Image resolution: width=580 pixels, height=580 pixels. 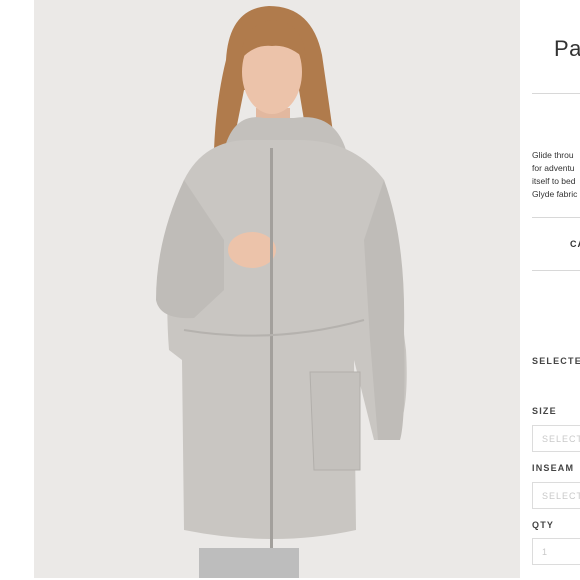 I want to click on qty-label: QTY, so click(x=543, y=525).